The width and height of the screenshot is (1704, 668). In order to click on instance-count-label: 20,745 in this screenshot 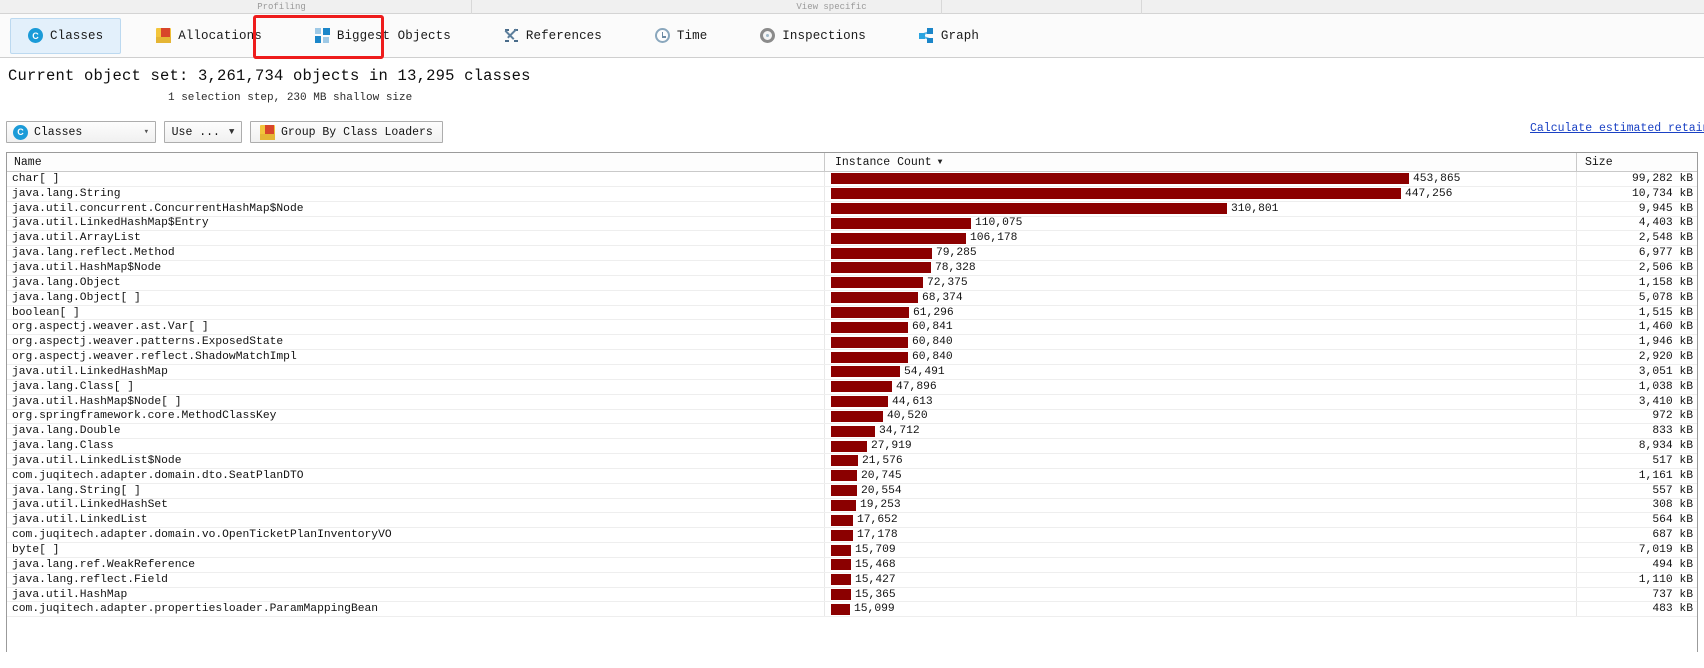, I will do `click(881, 475)`.